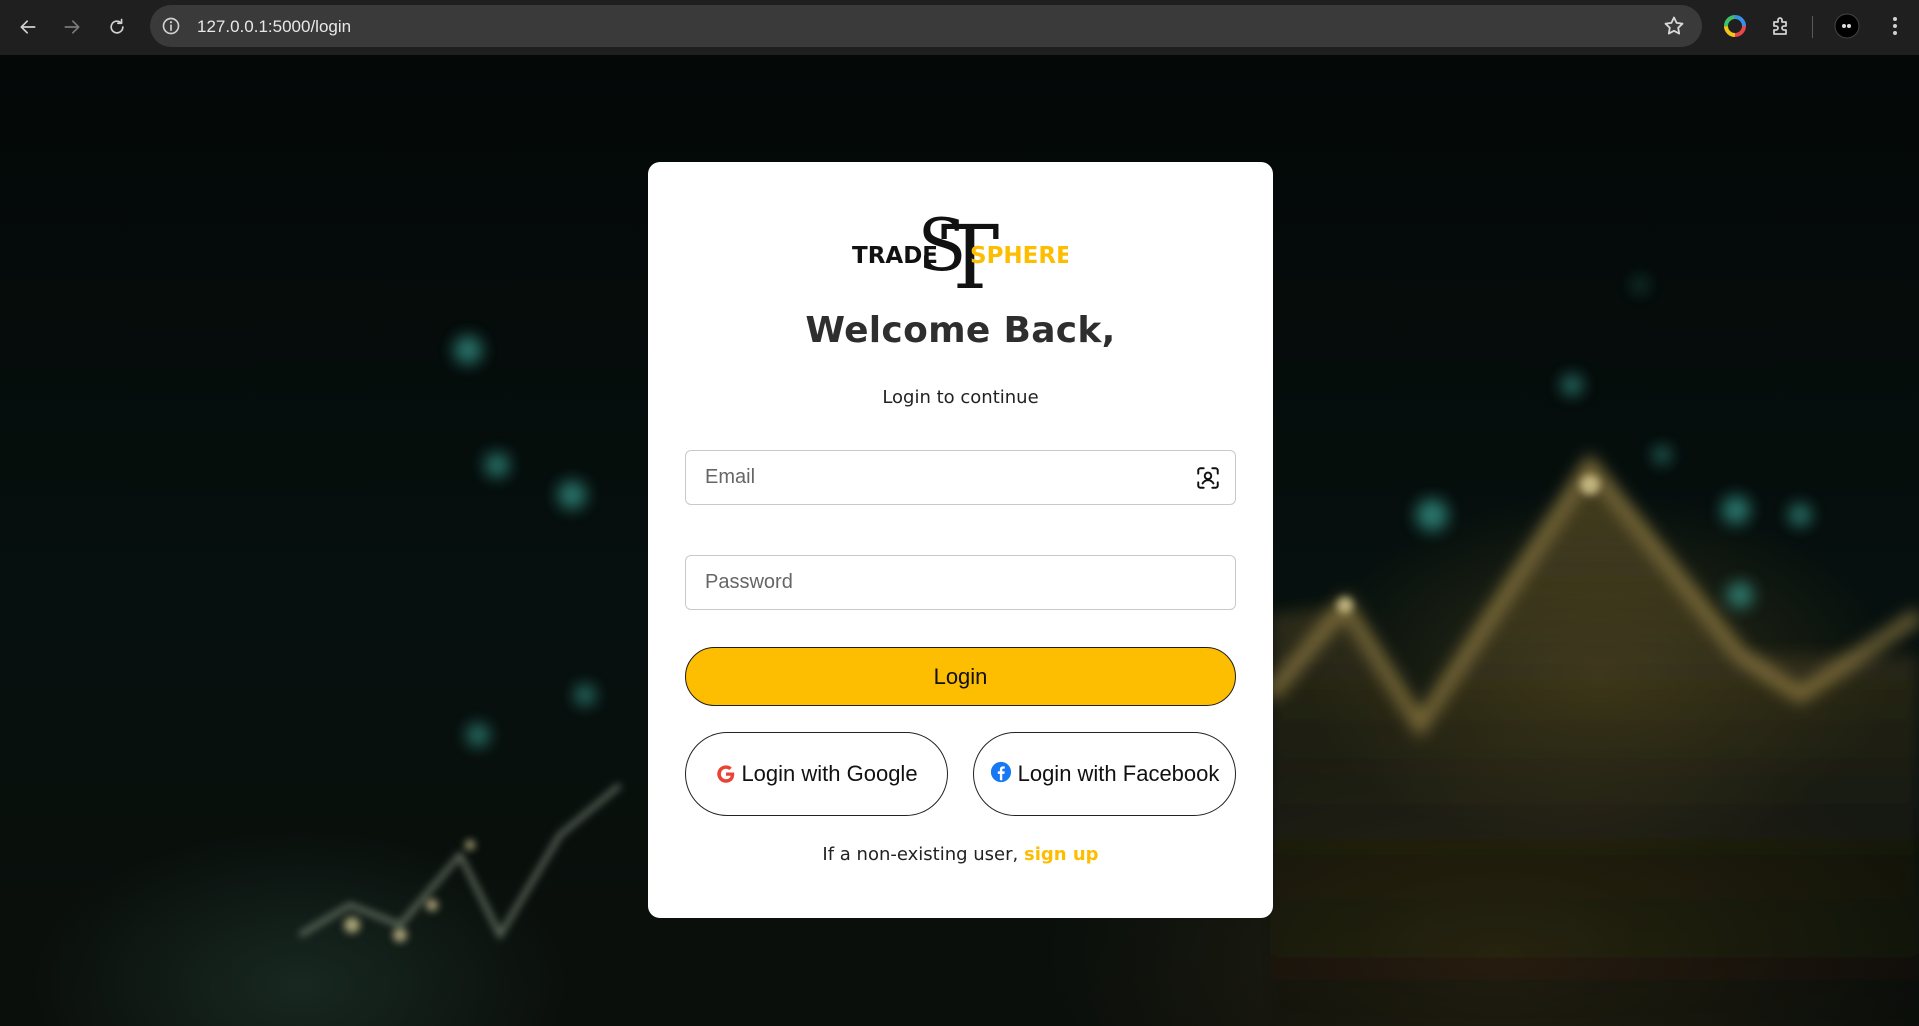  Describe the element at coordinates (1812, 27) in the screenshot. I see `toolbar-divider` at that location.